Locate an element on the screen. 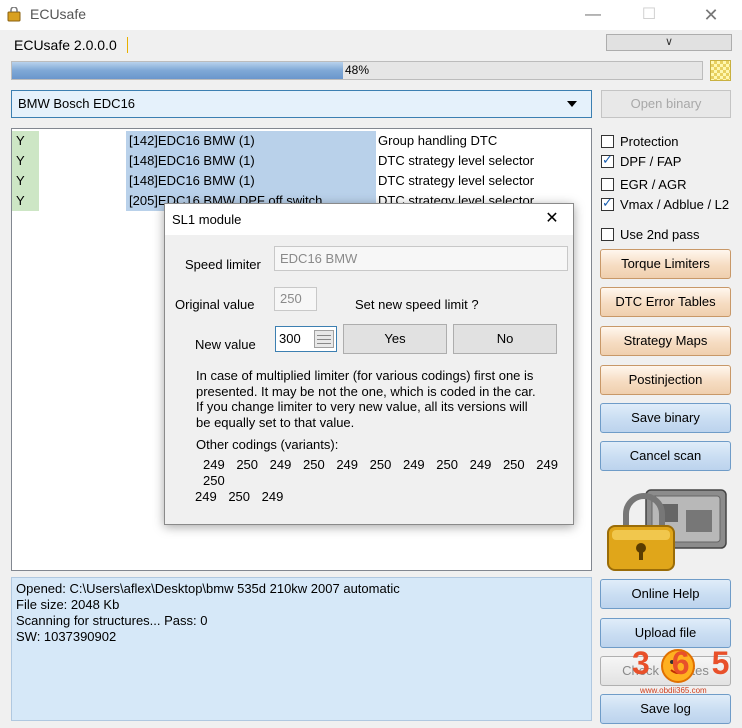 This screenshot has height=728, width=742. dialog-title-bar: SL1 module ✕ is located at coordinates (369, 219).